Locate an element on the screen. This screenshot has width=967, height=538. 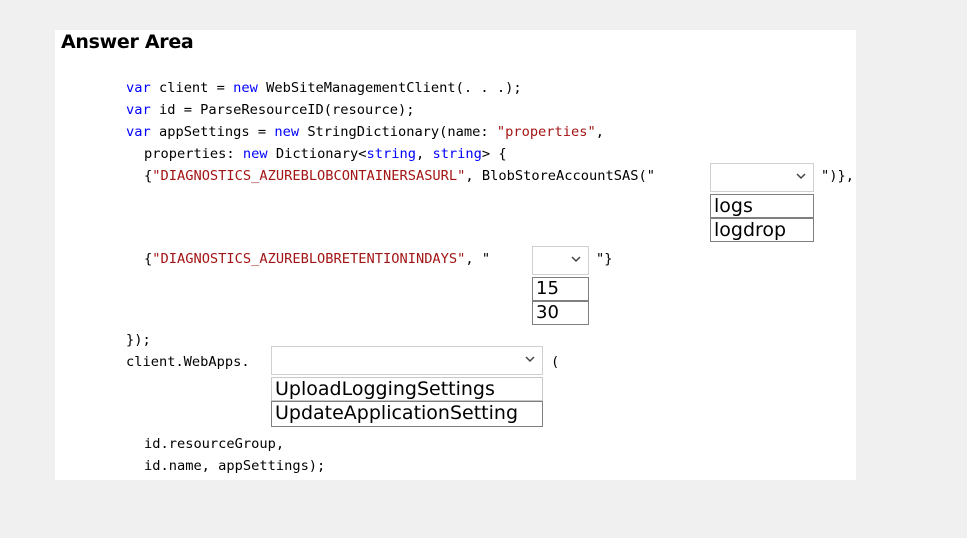
code-text: WebSiteManagementClient(. . .); is located at coordinates (389, 88).